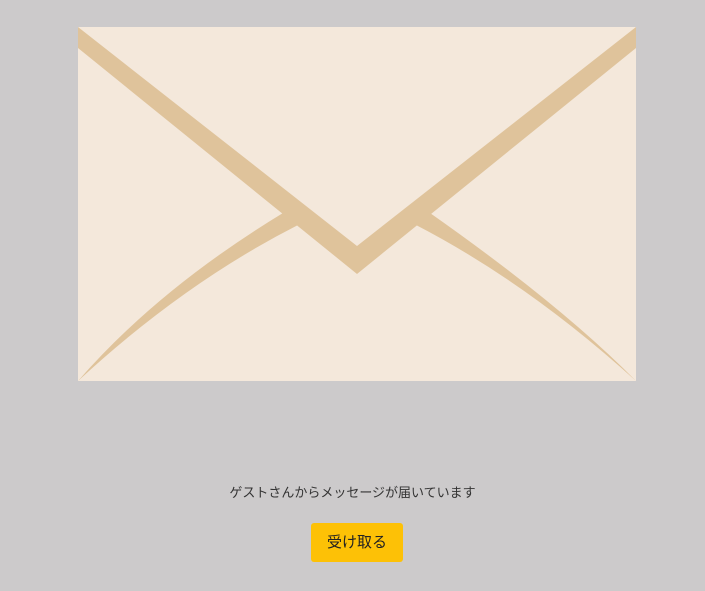  What do you see at coordinates (357, 542) in the screenshot?
I see `receive-button: 受け取る` at bounding box center [357, 542].